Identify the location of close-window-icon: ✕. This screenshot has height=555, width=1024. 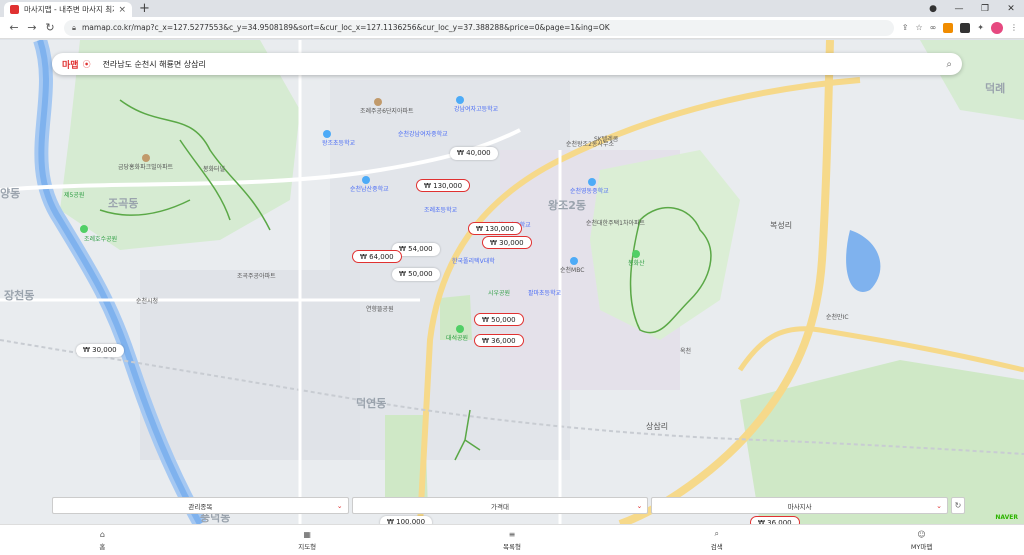
(1011, 9).